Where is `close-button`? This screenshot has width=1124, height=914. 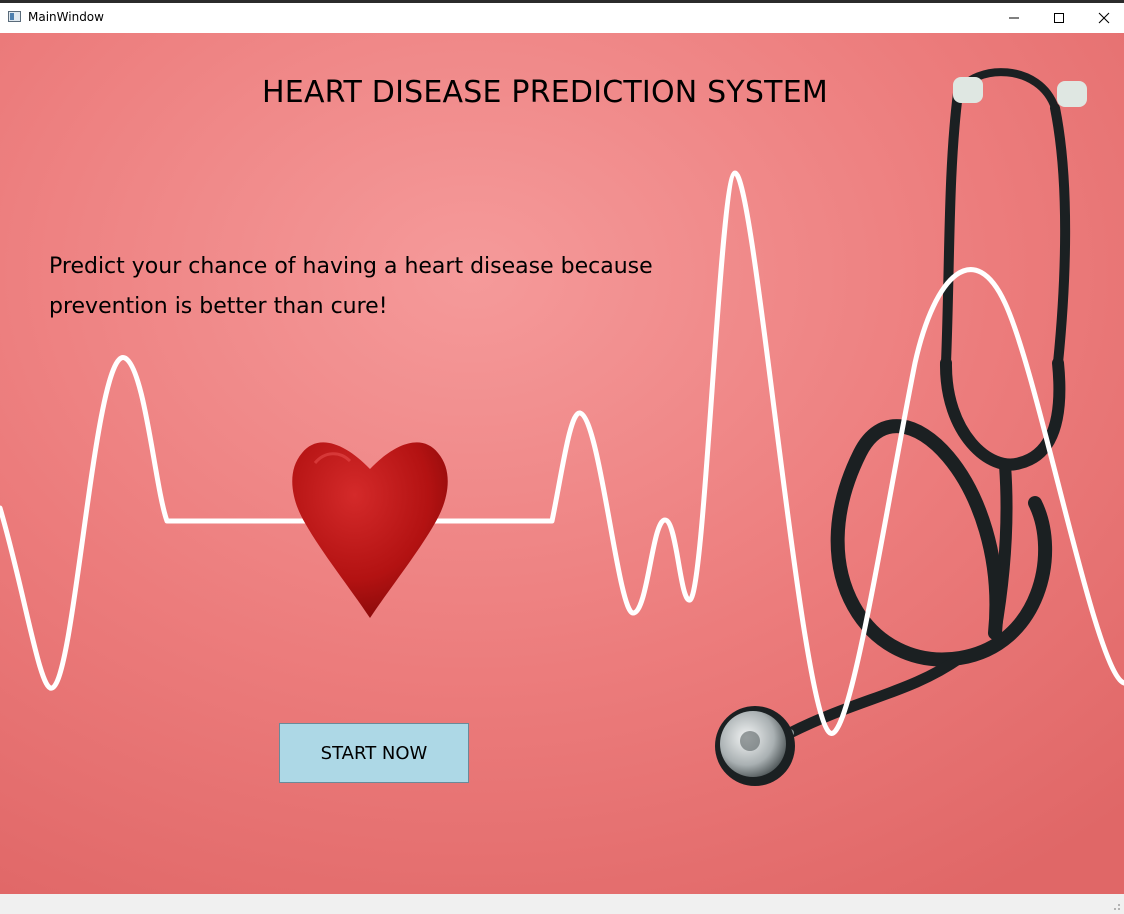 close-button is located at coordinates (1102, 18).